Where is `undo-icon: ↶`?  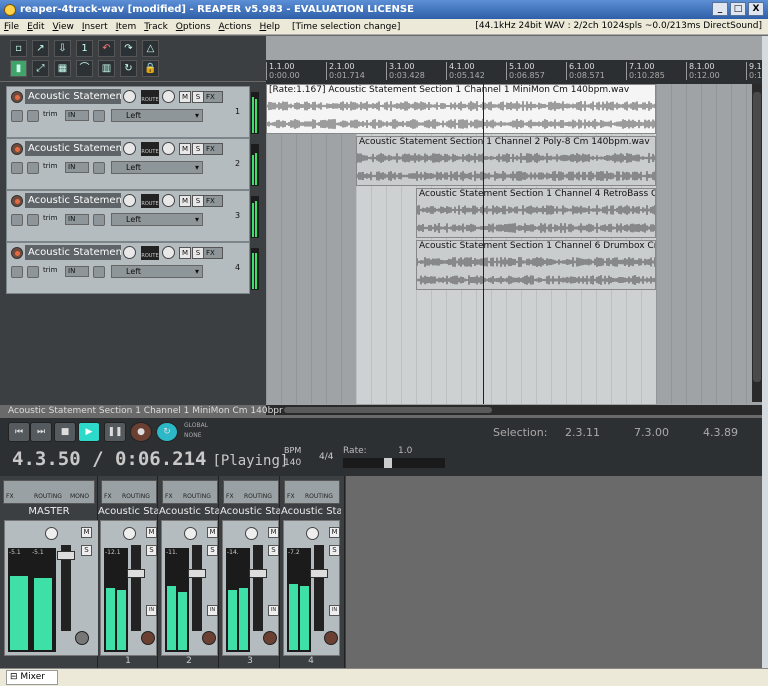
undo-icon: ↶ is located at coordinates (106, 48).